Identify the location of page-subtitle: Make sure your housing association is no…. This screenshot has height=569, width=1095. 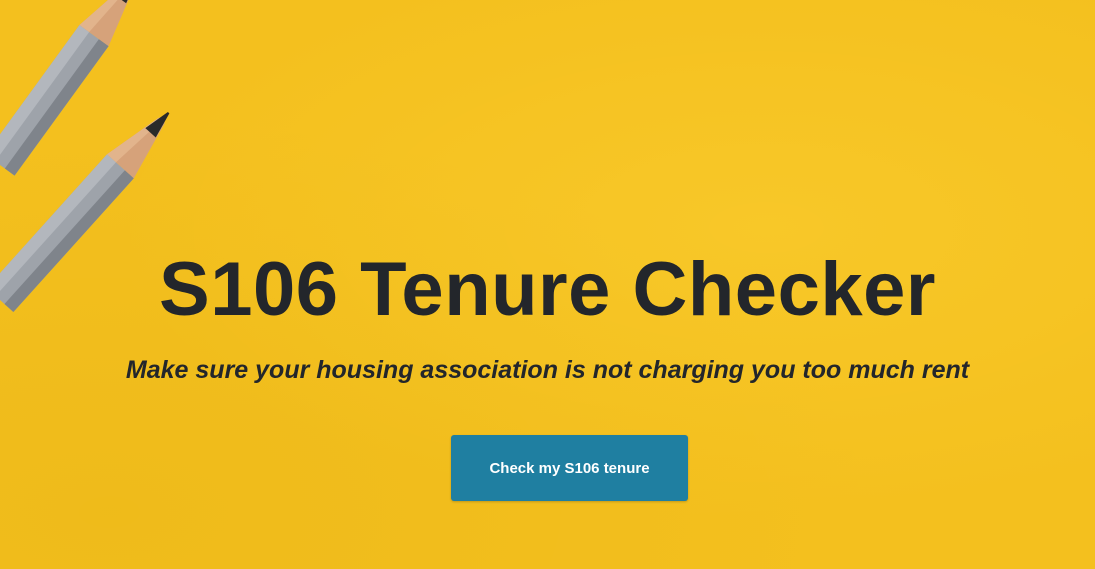
(547, 370).